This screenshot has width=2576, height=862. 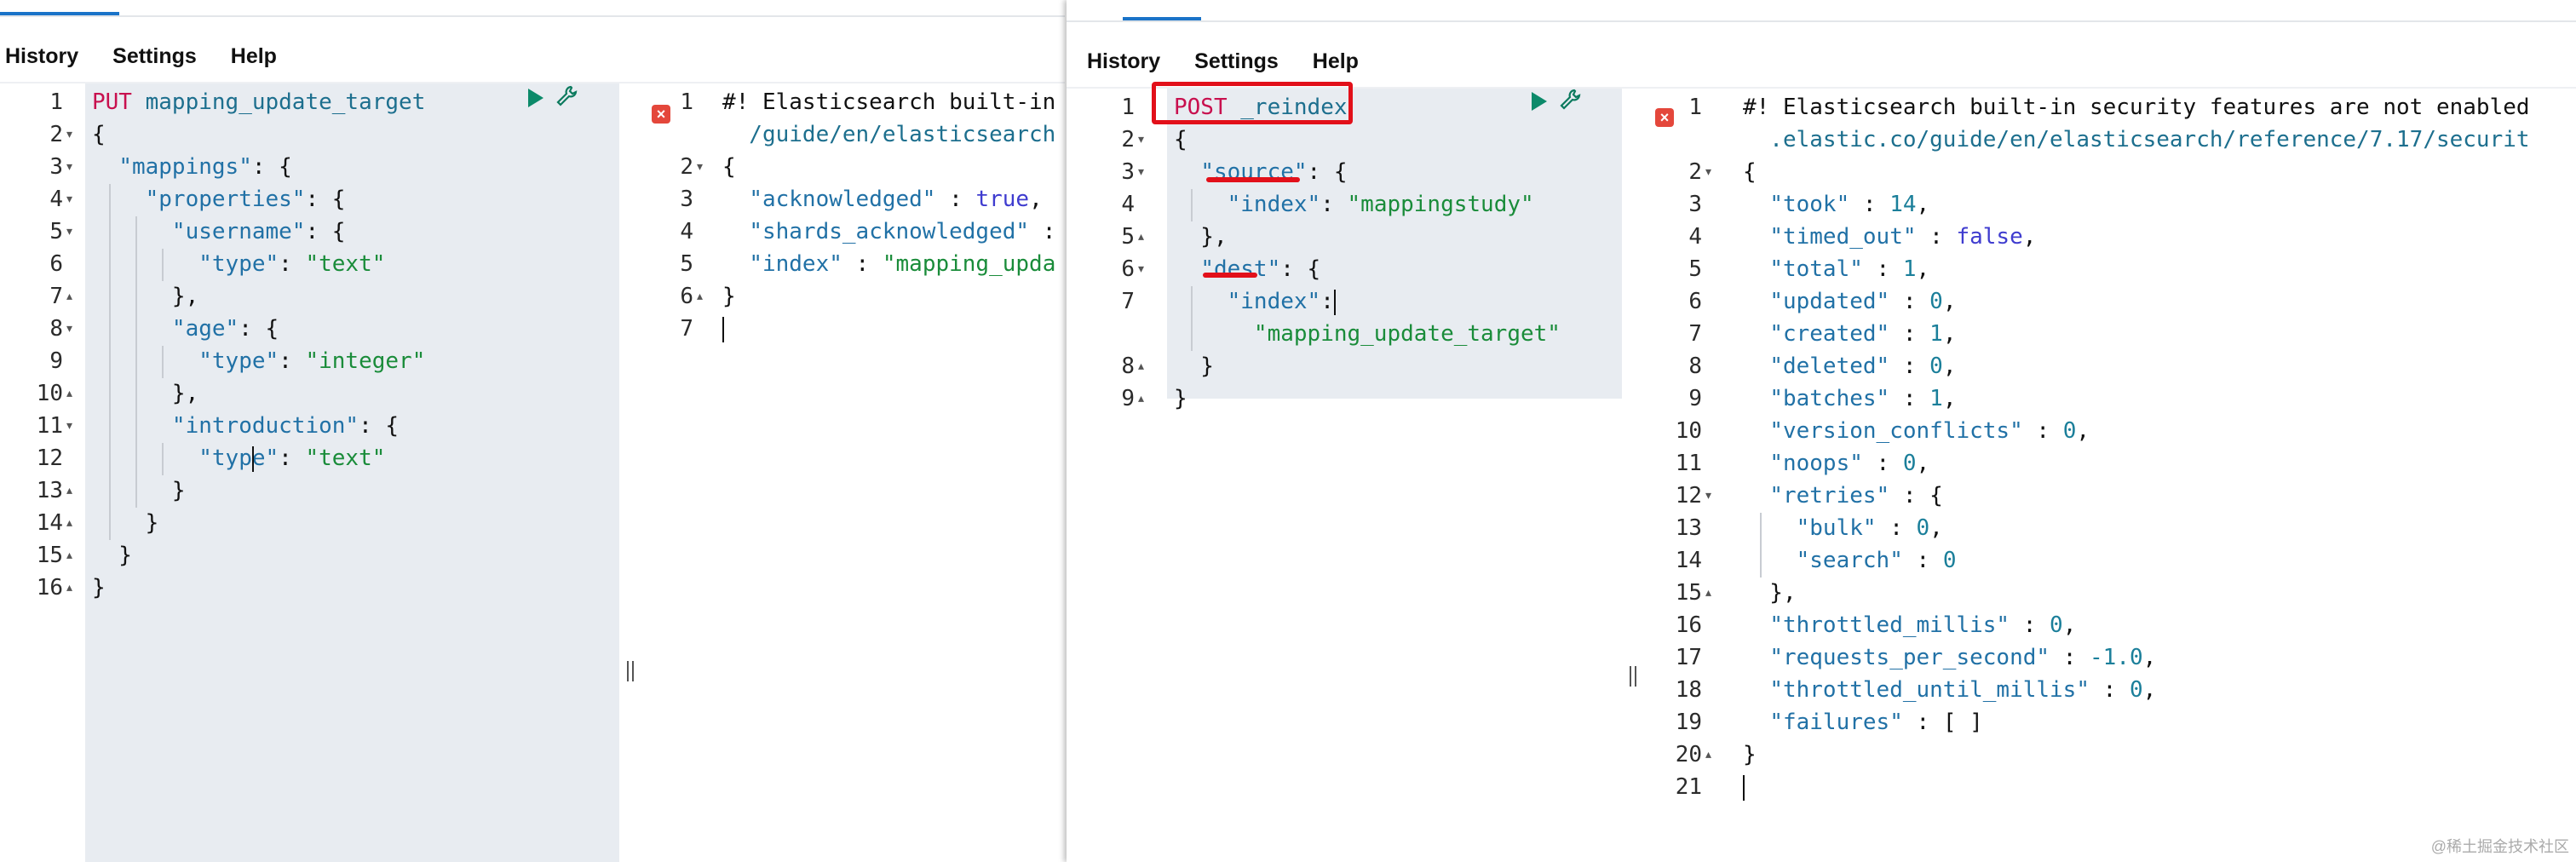 What do you see at coordinates (1200, 236) in the screenshot?
I see `code-line: },` at bounding box center [1200, 236].